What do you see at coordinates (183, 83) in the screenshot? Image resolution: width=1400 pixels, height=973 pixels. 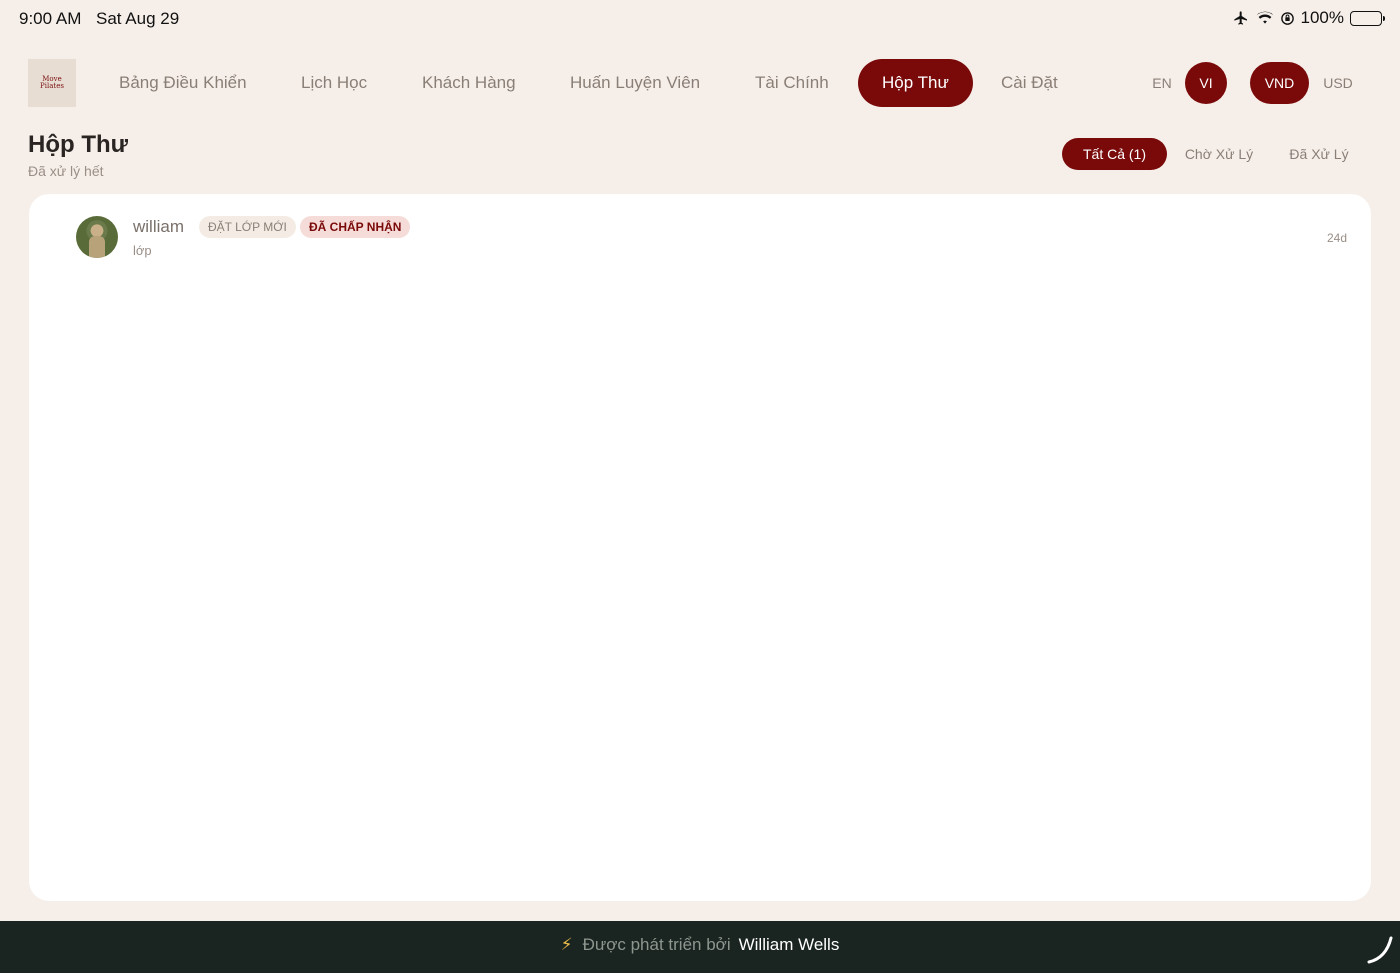 I see `nav-item-dashboard: Bảng Điều Khiển` at bounding box center [183, 83].